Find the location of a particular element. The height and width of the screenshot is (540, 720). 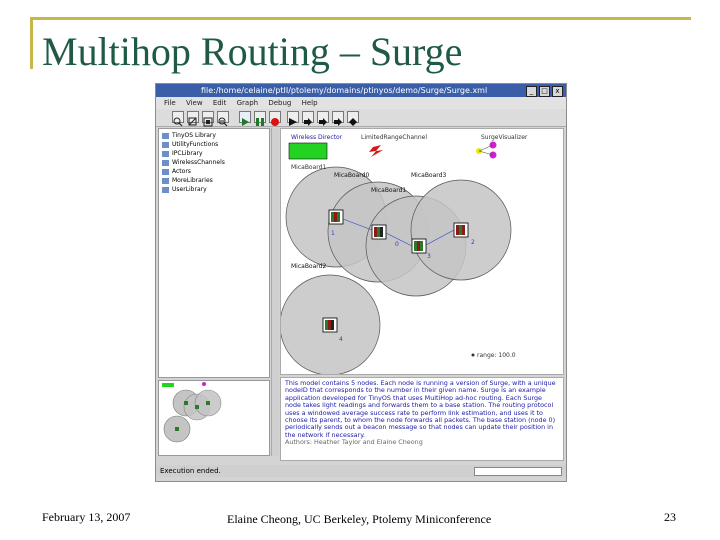

node-id-label: 2 is located at coordinates (473, 242).